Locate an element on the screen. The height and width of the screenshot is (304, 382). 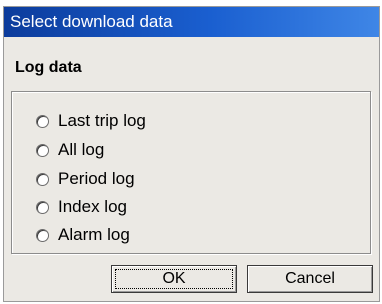
log-data-heading: Log data is located at coordinates (48, 67).